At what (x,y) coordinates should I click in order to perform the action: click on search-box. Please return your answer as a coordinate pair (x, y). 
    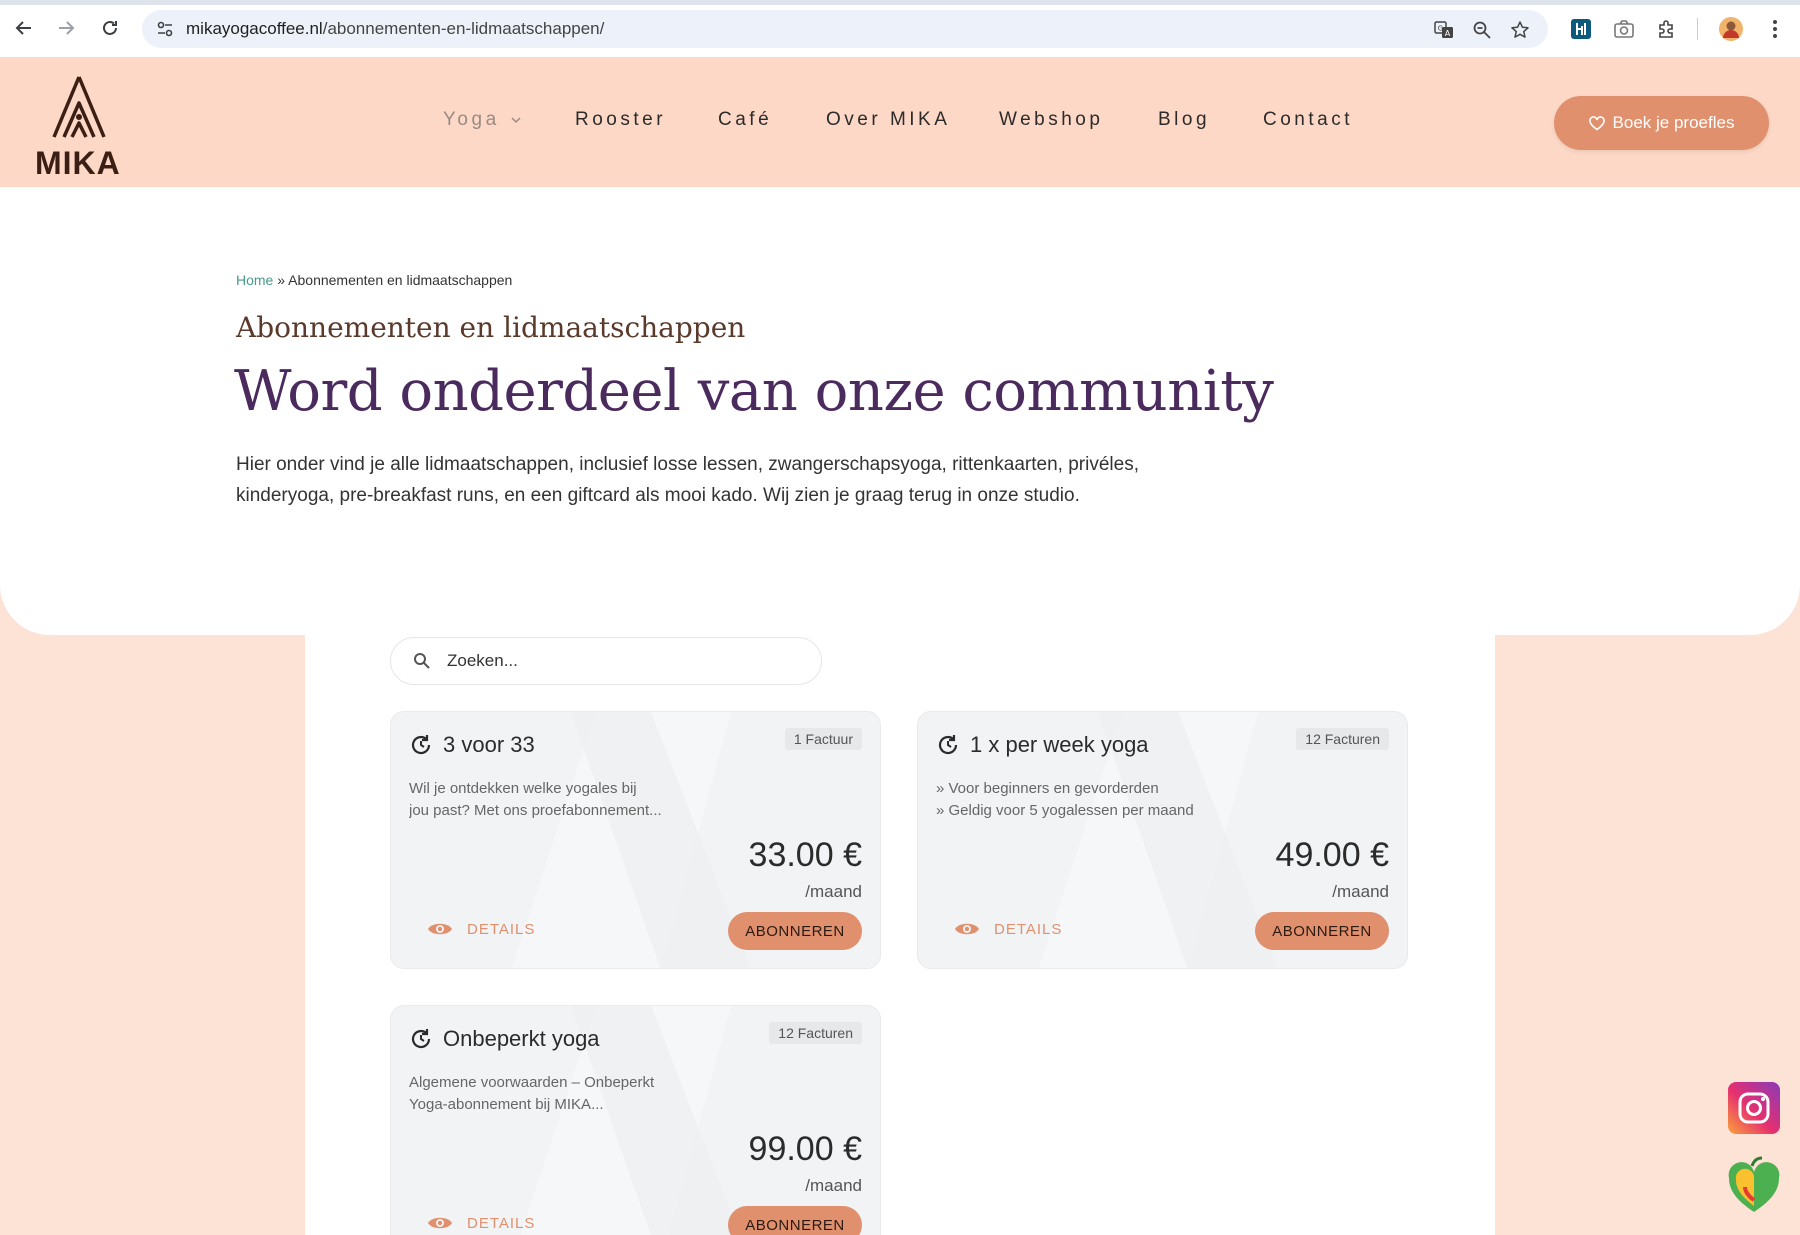
    Looking at the image, I should click on (606, 661).